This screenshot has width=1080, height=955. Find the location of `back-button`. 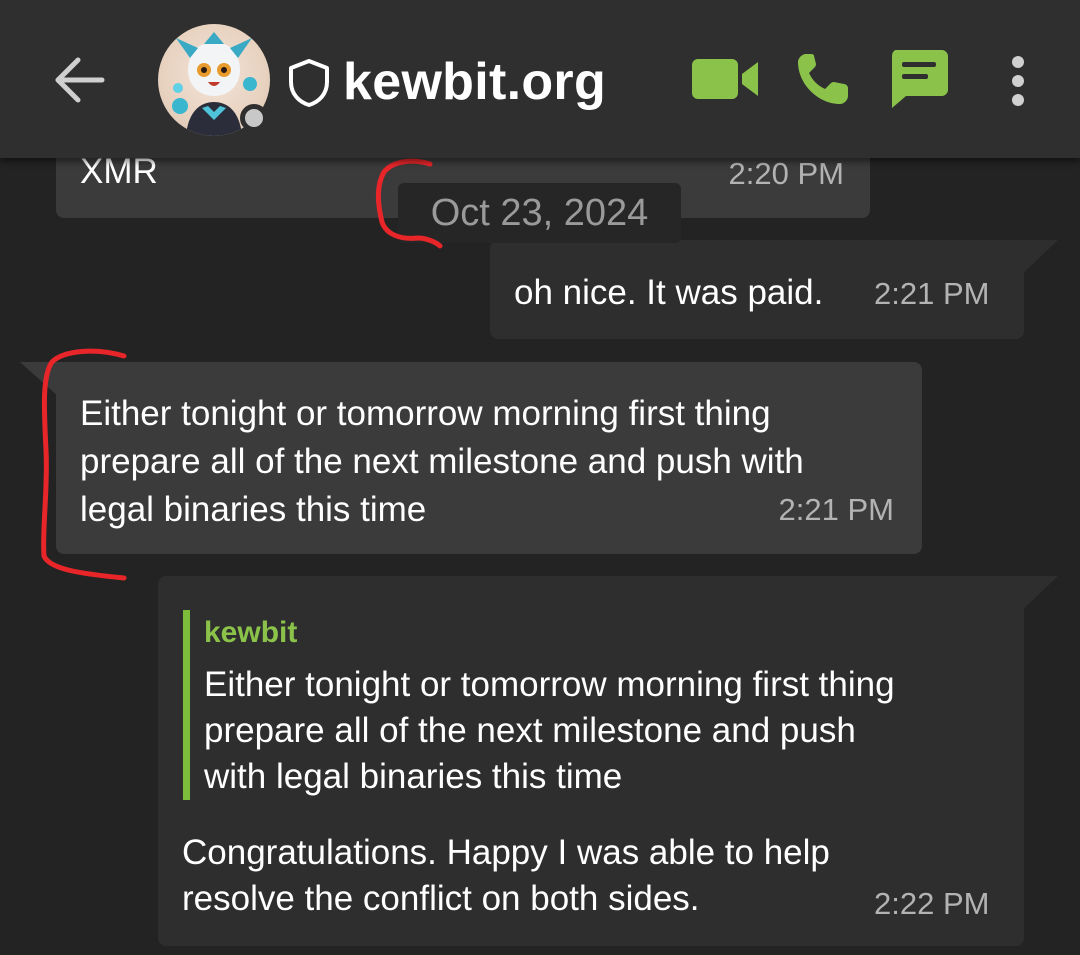

back-button is located at coordinates (80, 80).